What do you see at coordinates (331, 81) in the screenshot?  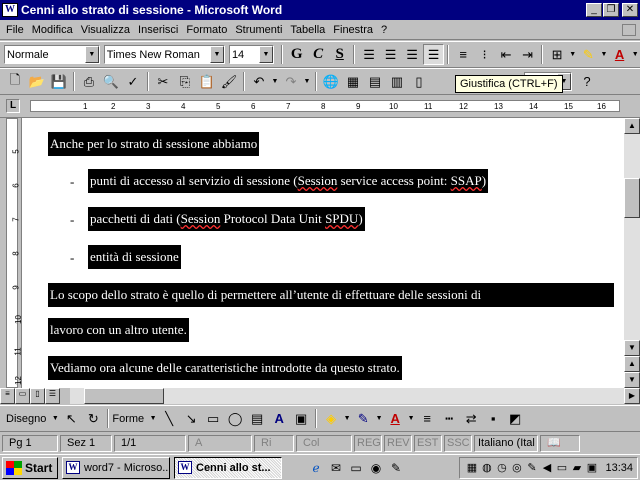 I see `hyperlink-icon: 🌐` at bounding box center [331, 81].